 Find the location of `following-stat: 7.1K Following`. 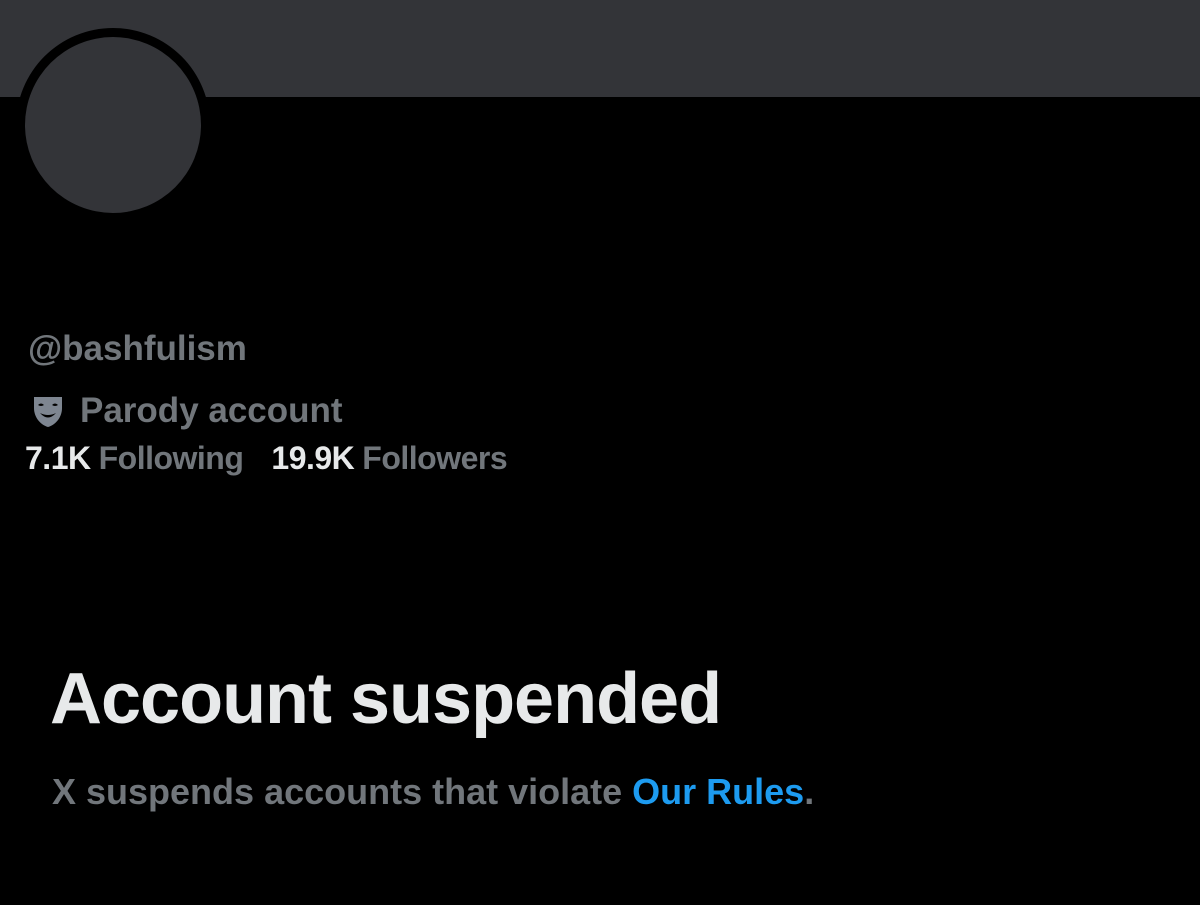

following-stat: 7.1K Following is located at coordinates (134, 458).